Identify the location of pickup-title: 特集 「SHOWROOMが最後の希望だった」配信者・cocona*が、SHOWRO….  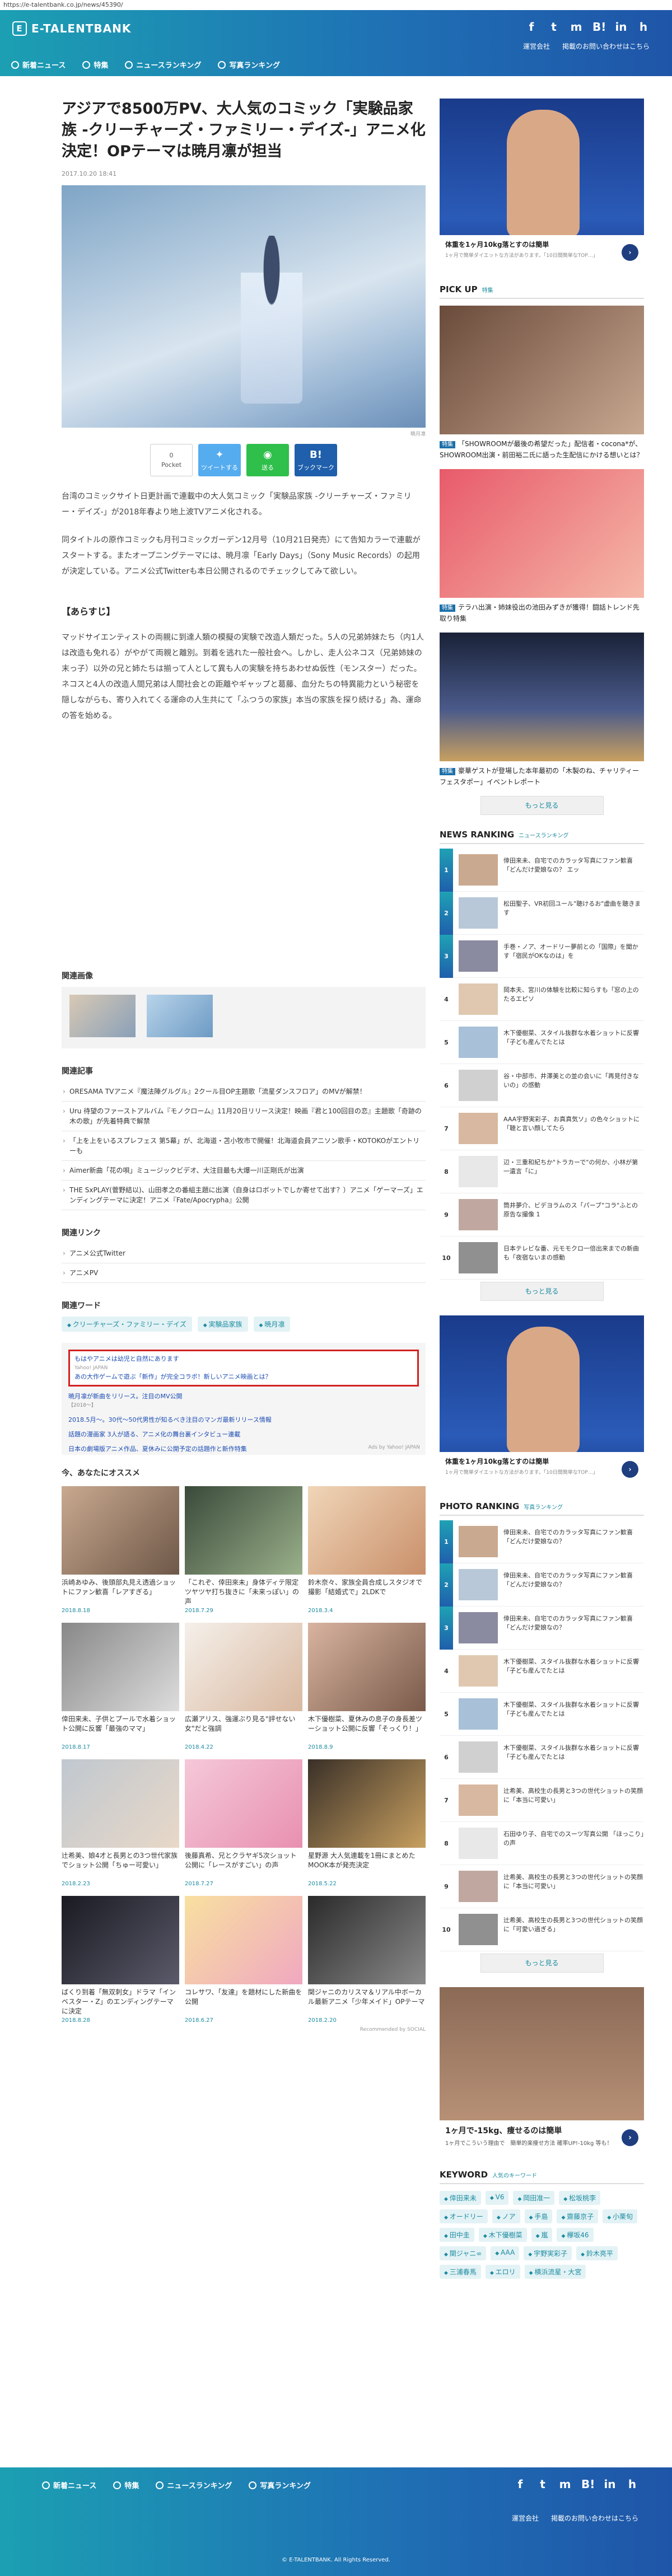
(542, 450).